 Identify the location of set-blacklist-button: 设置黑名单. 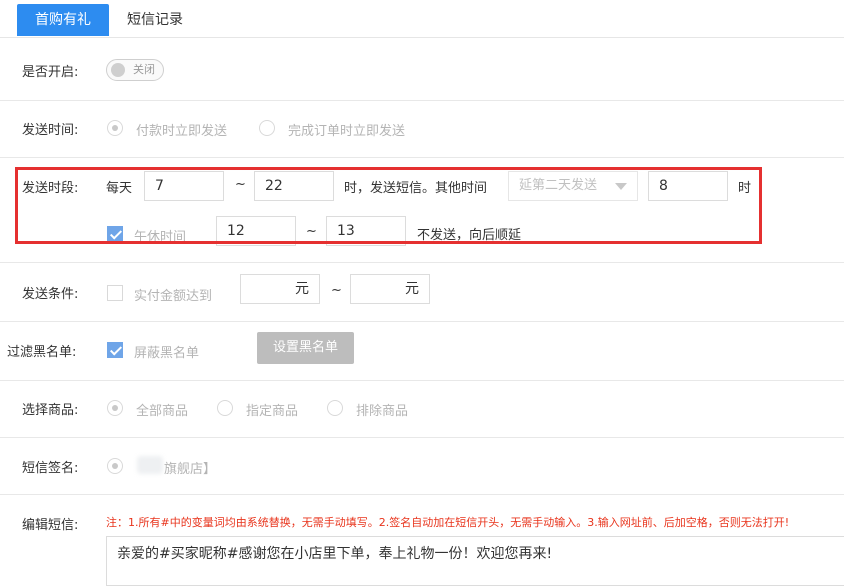
(305, 348).